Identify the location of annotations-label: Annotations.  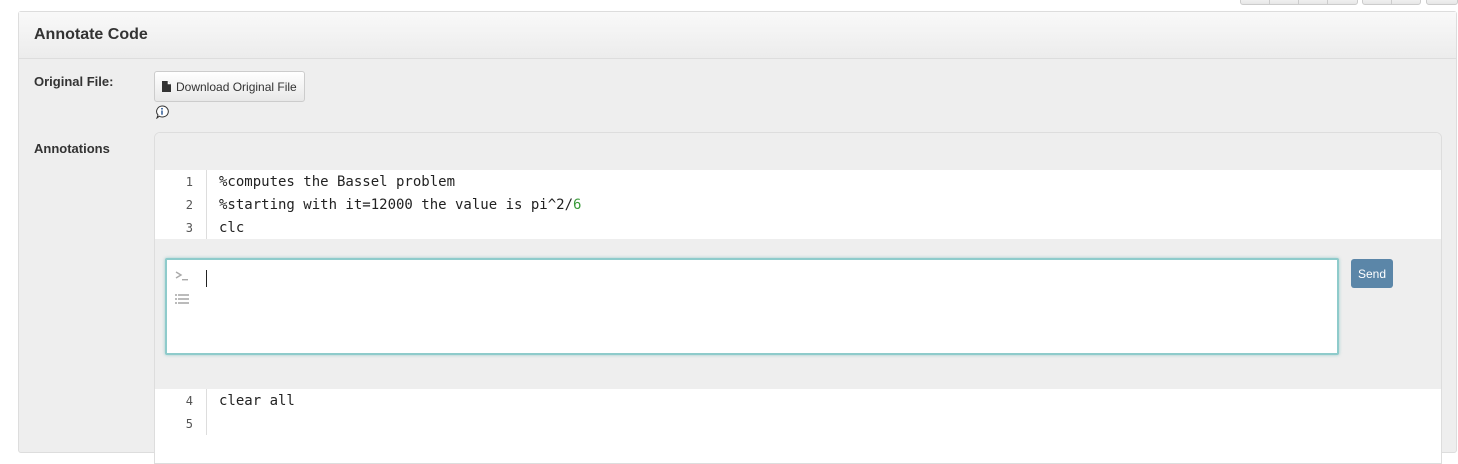
(72, 148).